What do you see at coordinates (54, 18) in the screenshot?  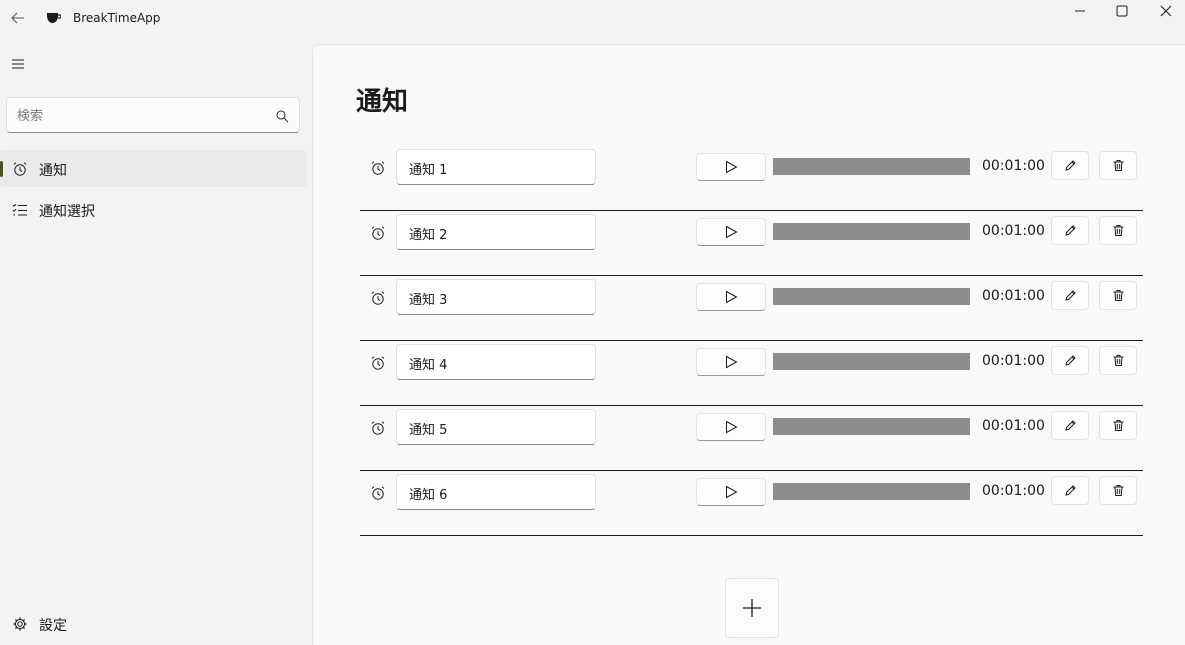 I see `app-cup-icon` at bounding box center [54, 18].